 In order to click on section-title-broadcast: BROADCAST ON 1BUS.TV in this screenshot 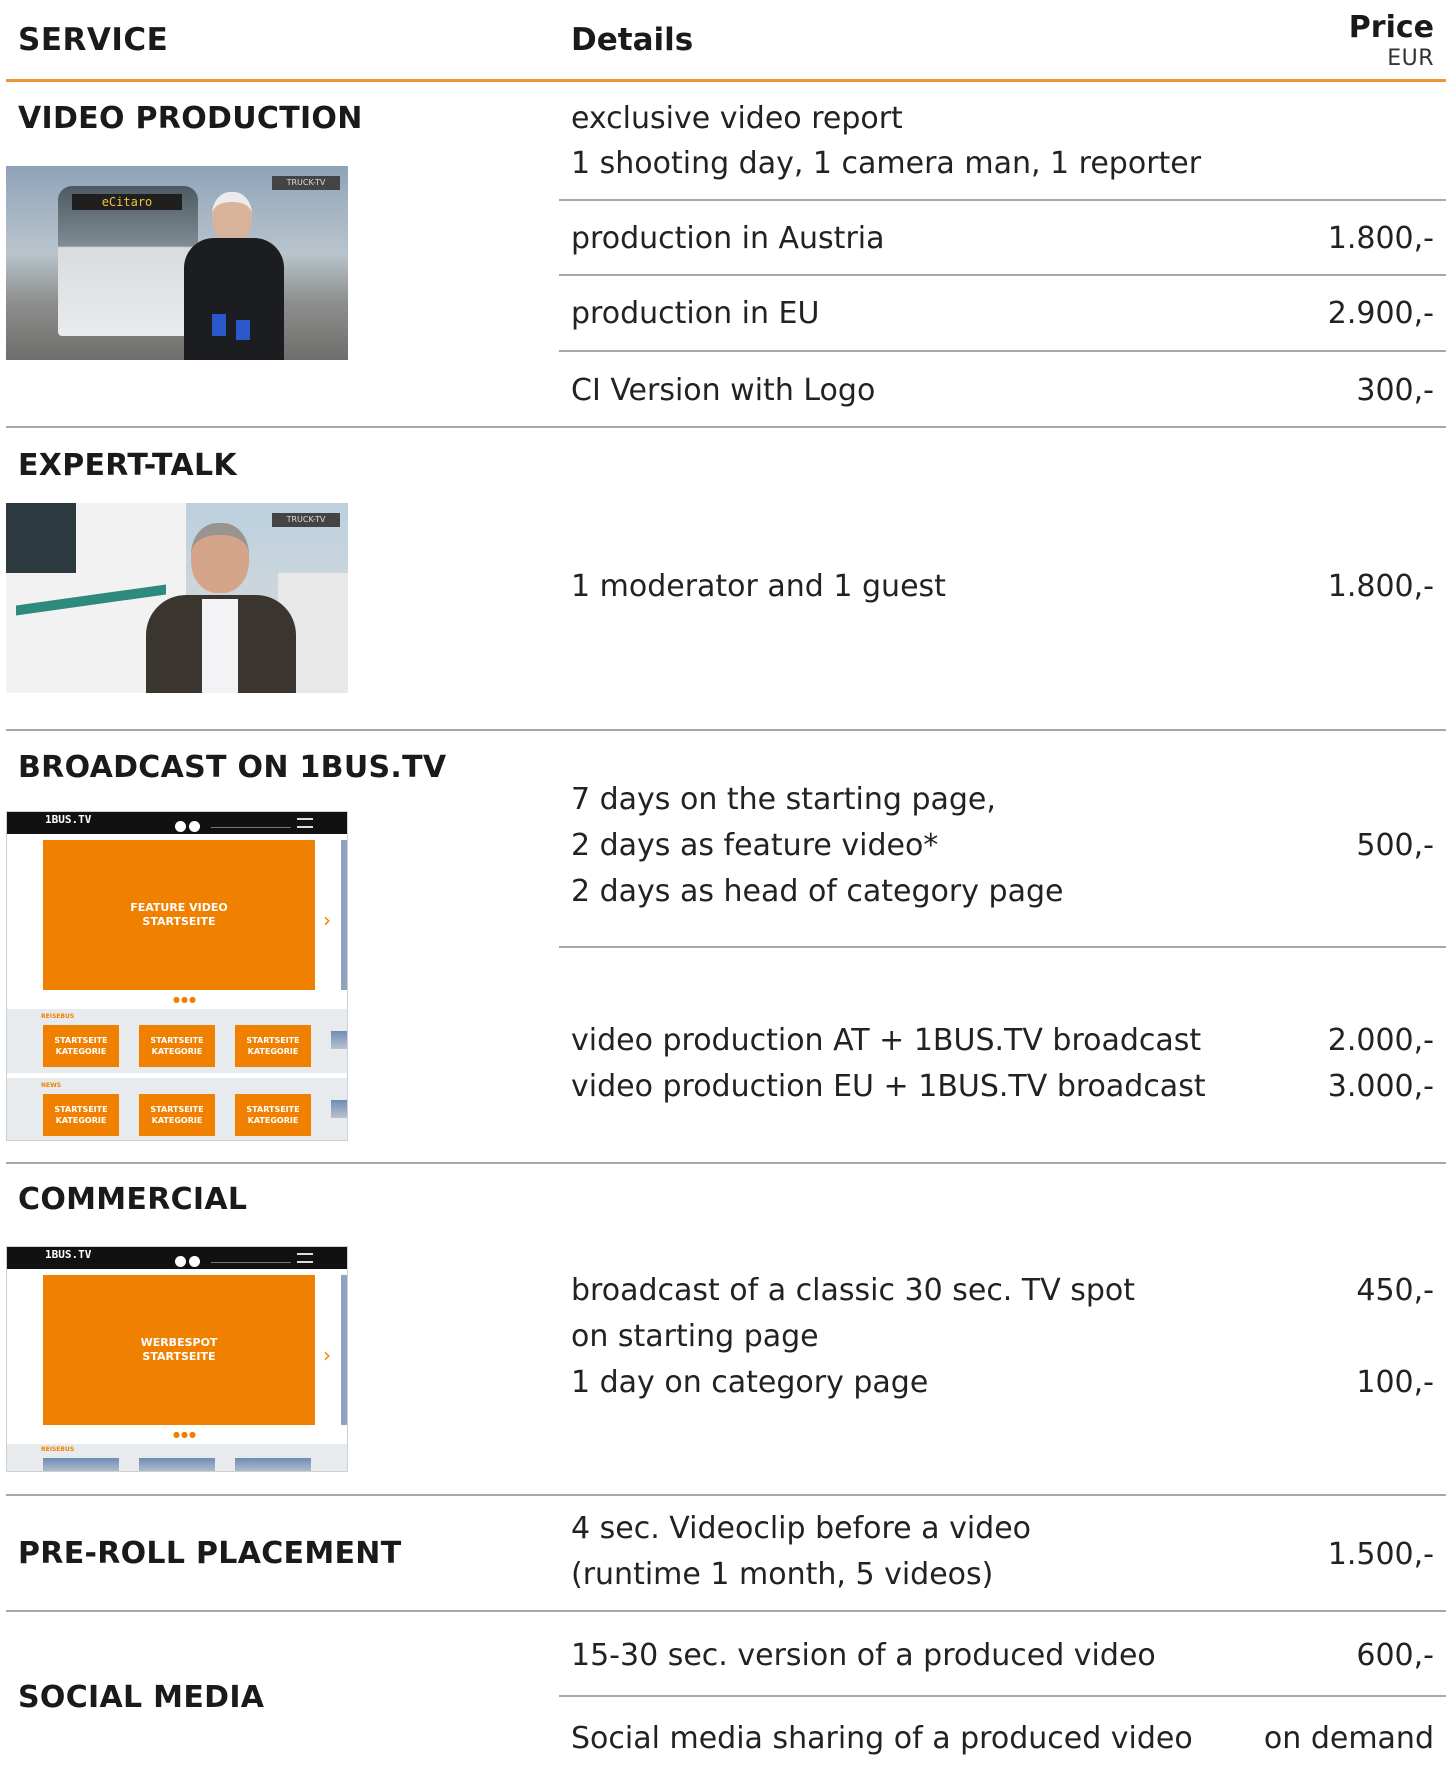, I will do `click(232, 767)`.